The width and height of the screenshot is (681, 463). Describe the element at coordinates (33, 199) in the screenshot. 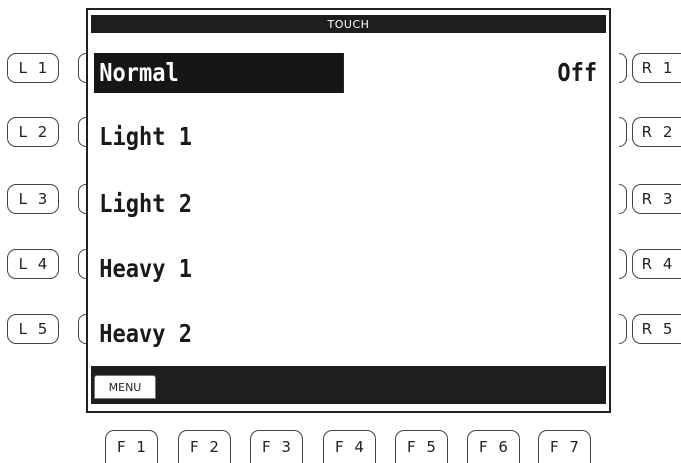

I see `l3-button: L 3` at that location.